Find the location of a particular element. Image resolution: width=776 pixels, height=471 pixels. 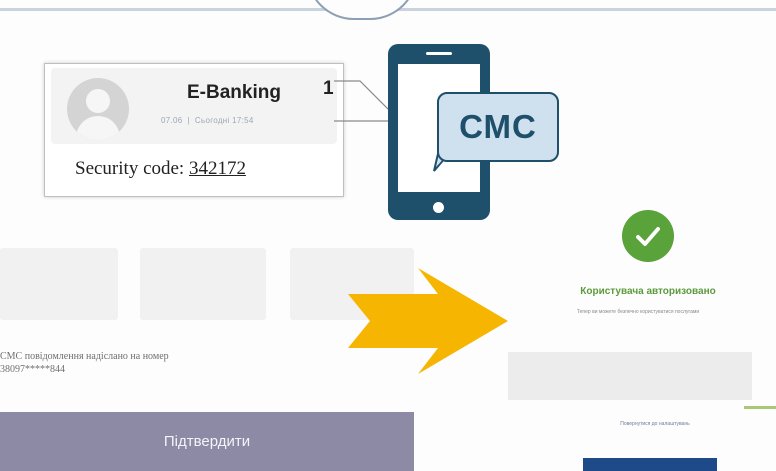

auth-info-field is located at coordinates (630, 376).